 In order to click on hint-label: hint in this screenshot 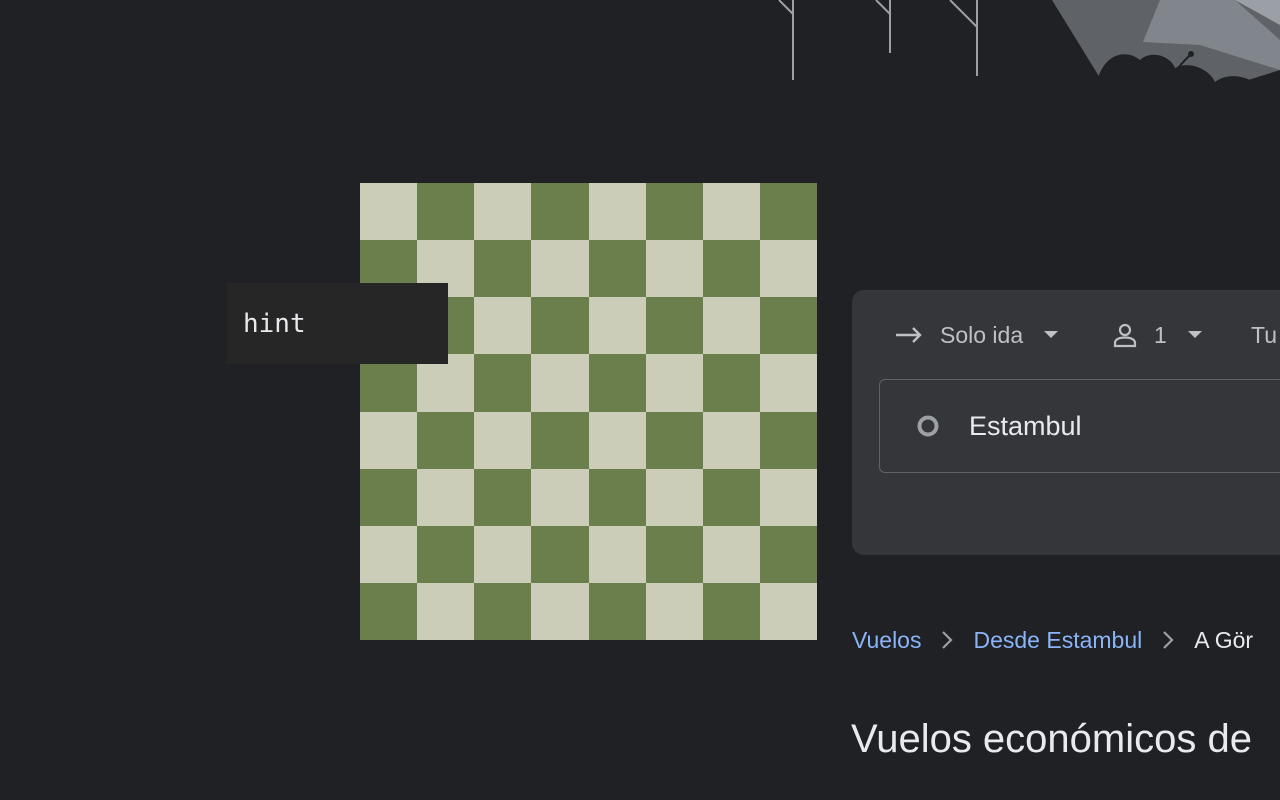, I will do `click(274, 323)`.